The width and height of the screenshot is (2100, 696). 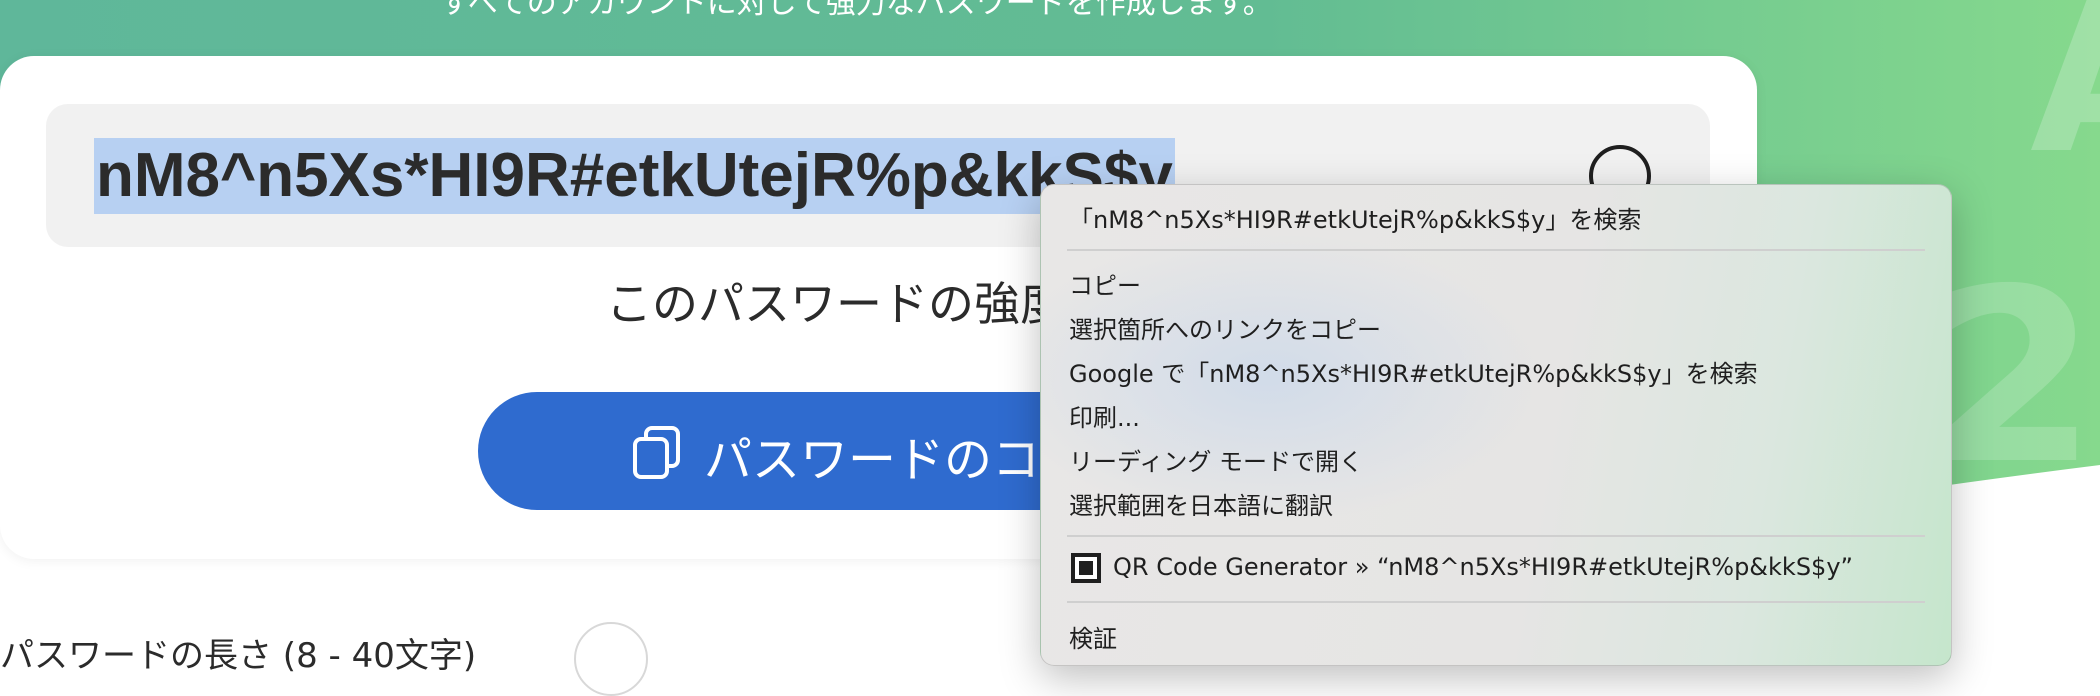 What do you see at coordinates (856, 10) in the screenshot?
I see `hero-subtitle: すべてのアカウントに対して強力なパスワードを作成します。` at bounding box center [856, 10].